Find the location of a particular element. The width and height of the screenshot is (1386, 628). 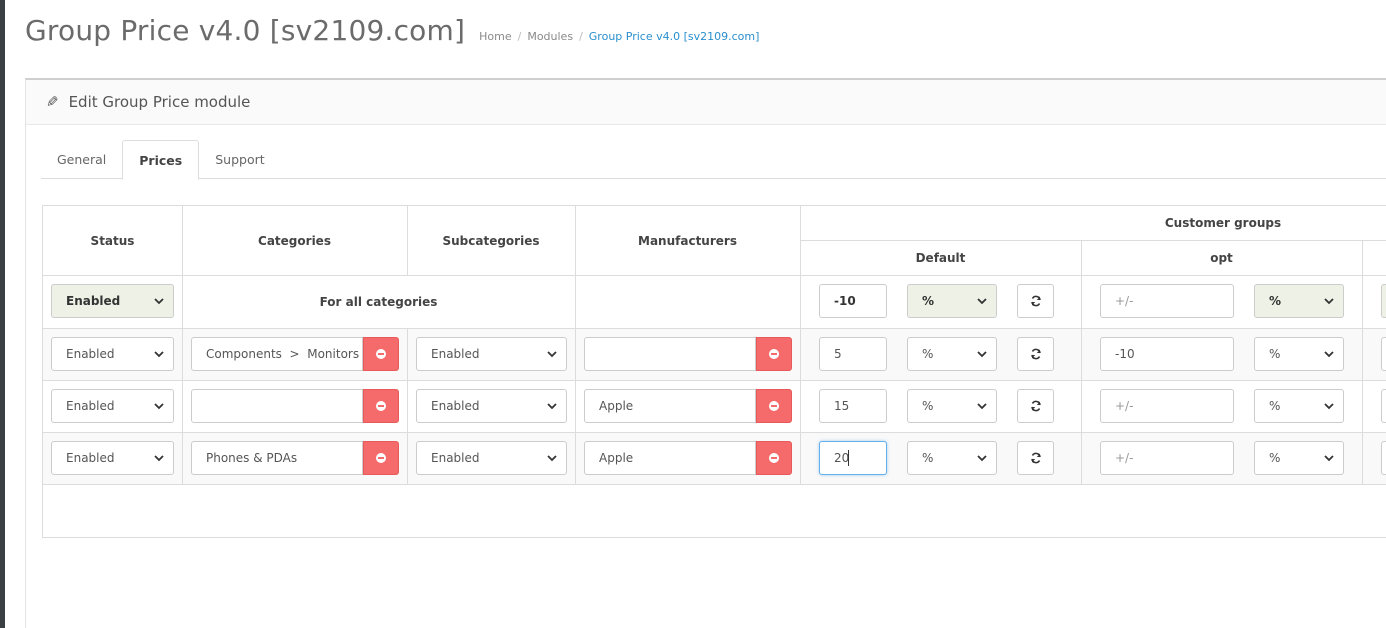

default-status-select: Enabled is located at coordinates (112, 301).